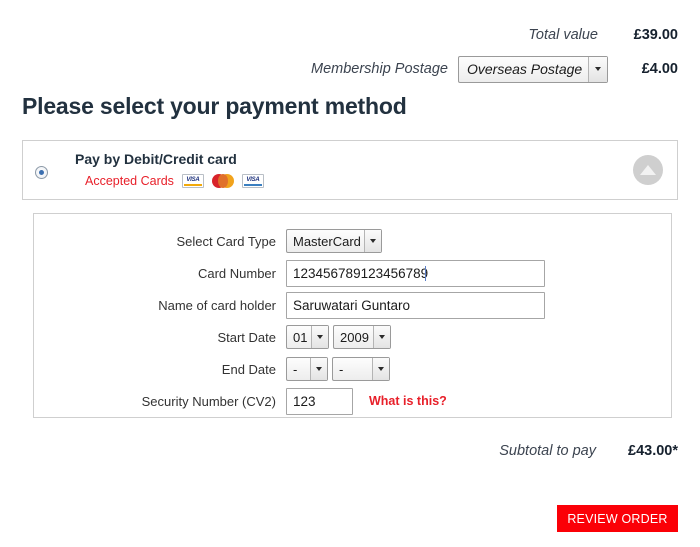 The image size is (700, 547). I want to click on membership-postage-select-wrap: Overseas Postage, so click(533, 69).